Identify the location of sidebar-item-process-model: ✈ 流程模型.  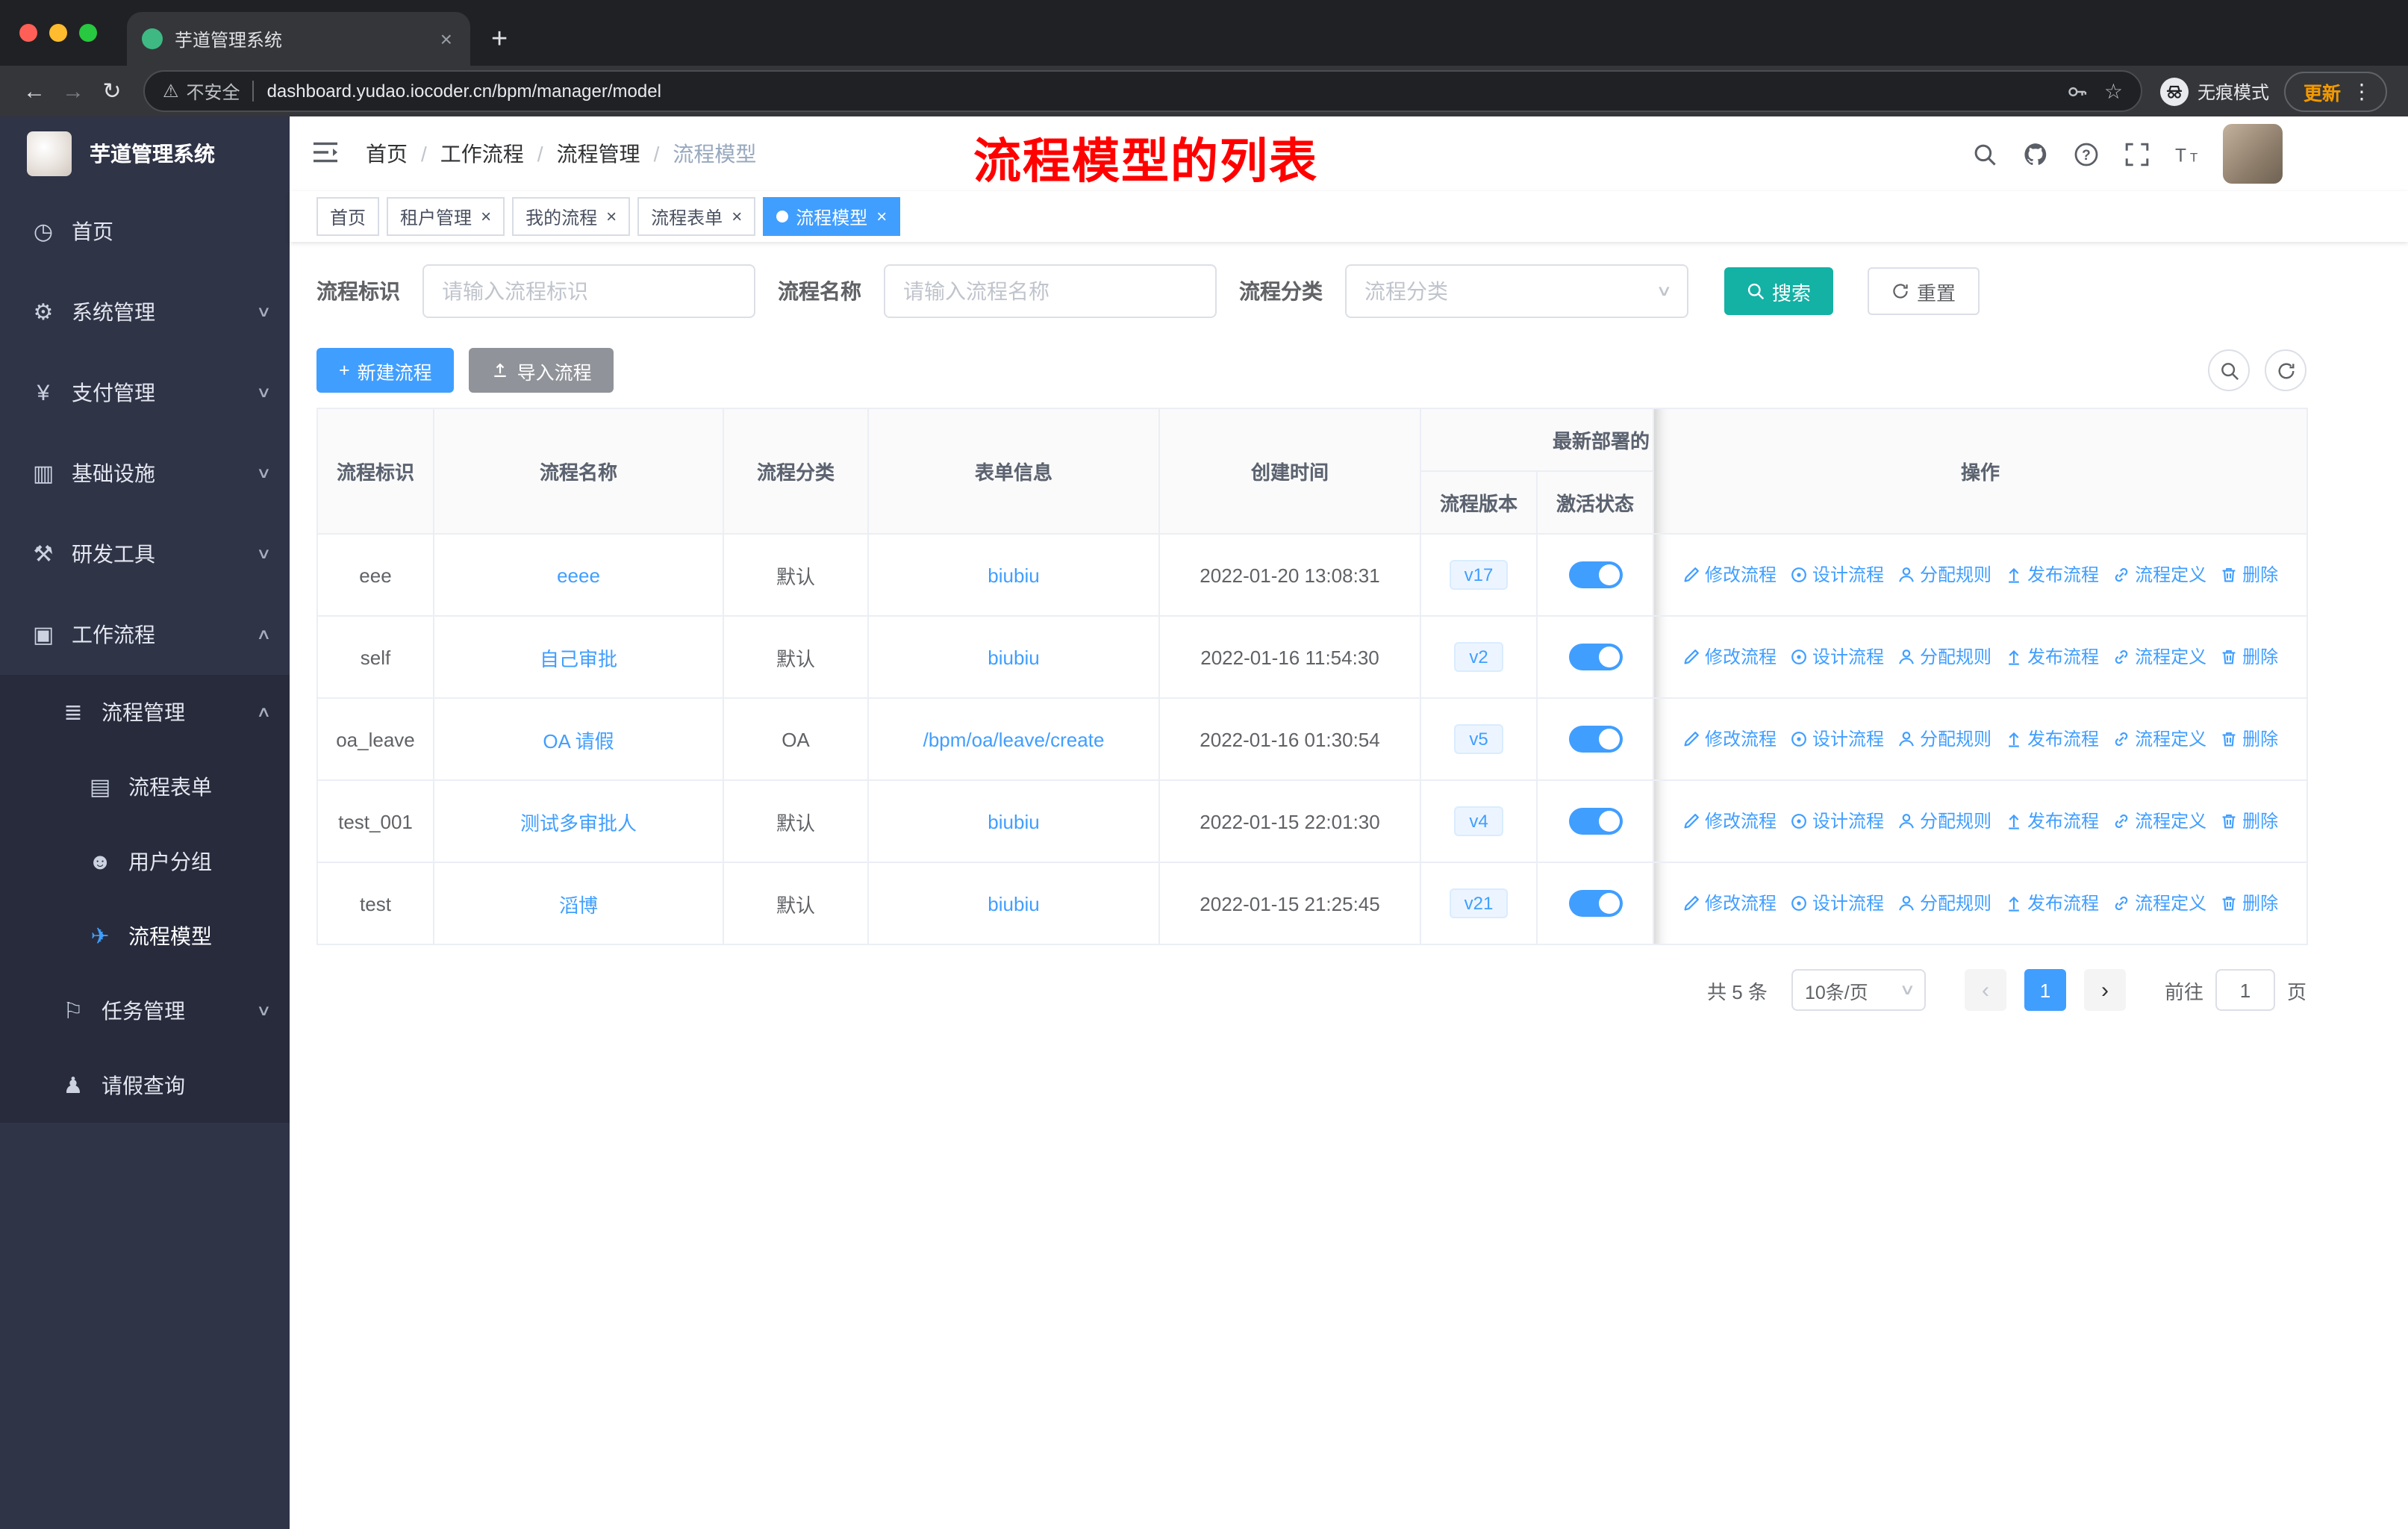
(145, 936).